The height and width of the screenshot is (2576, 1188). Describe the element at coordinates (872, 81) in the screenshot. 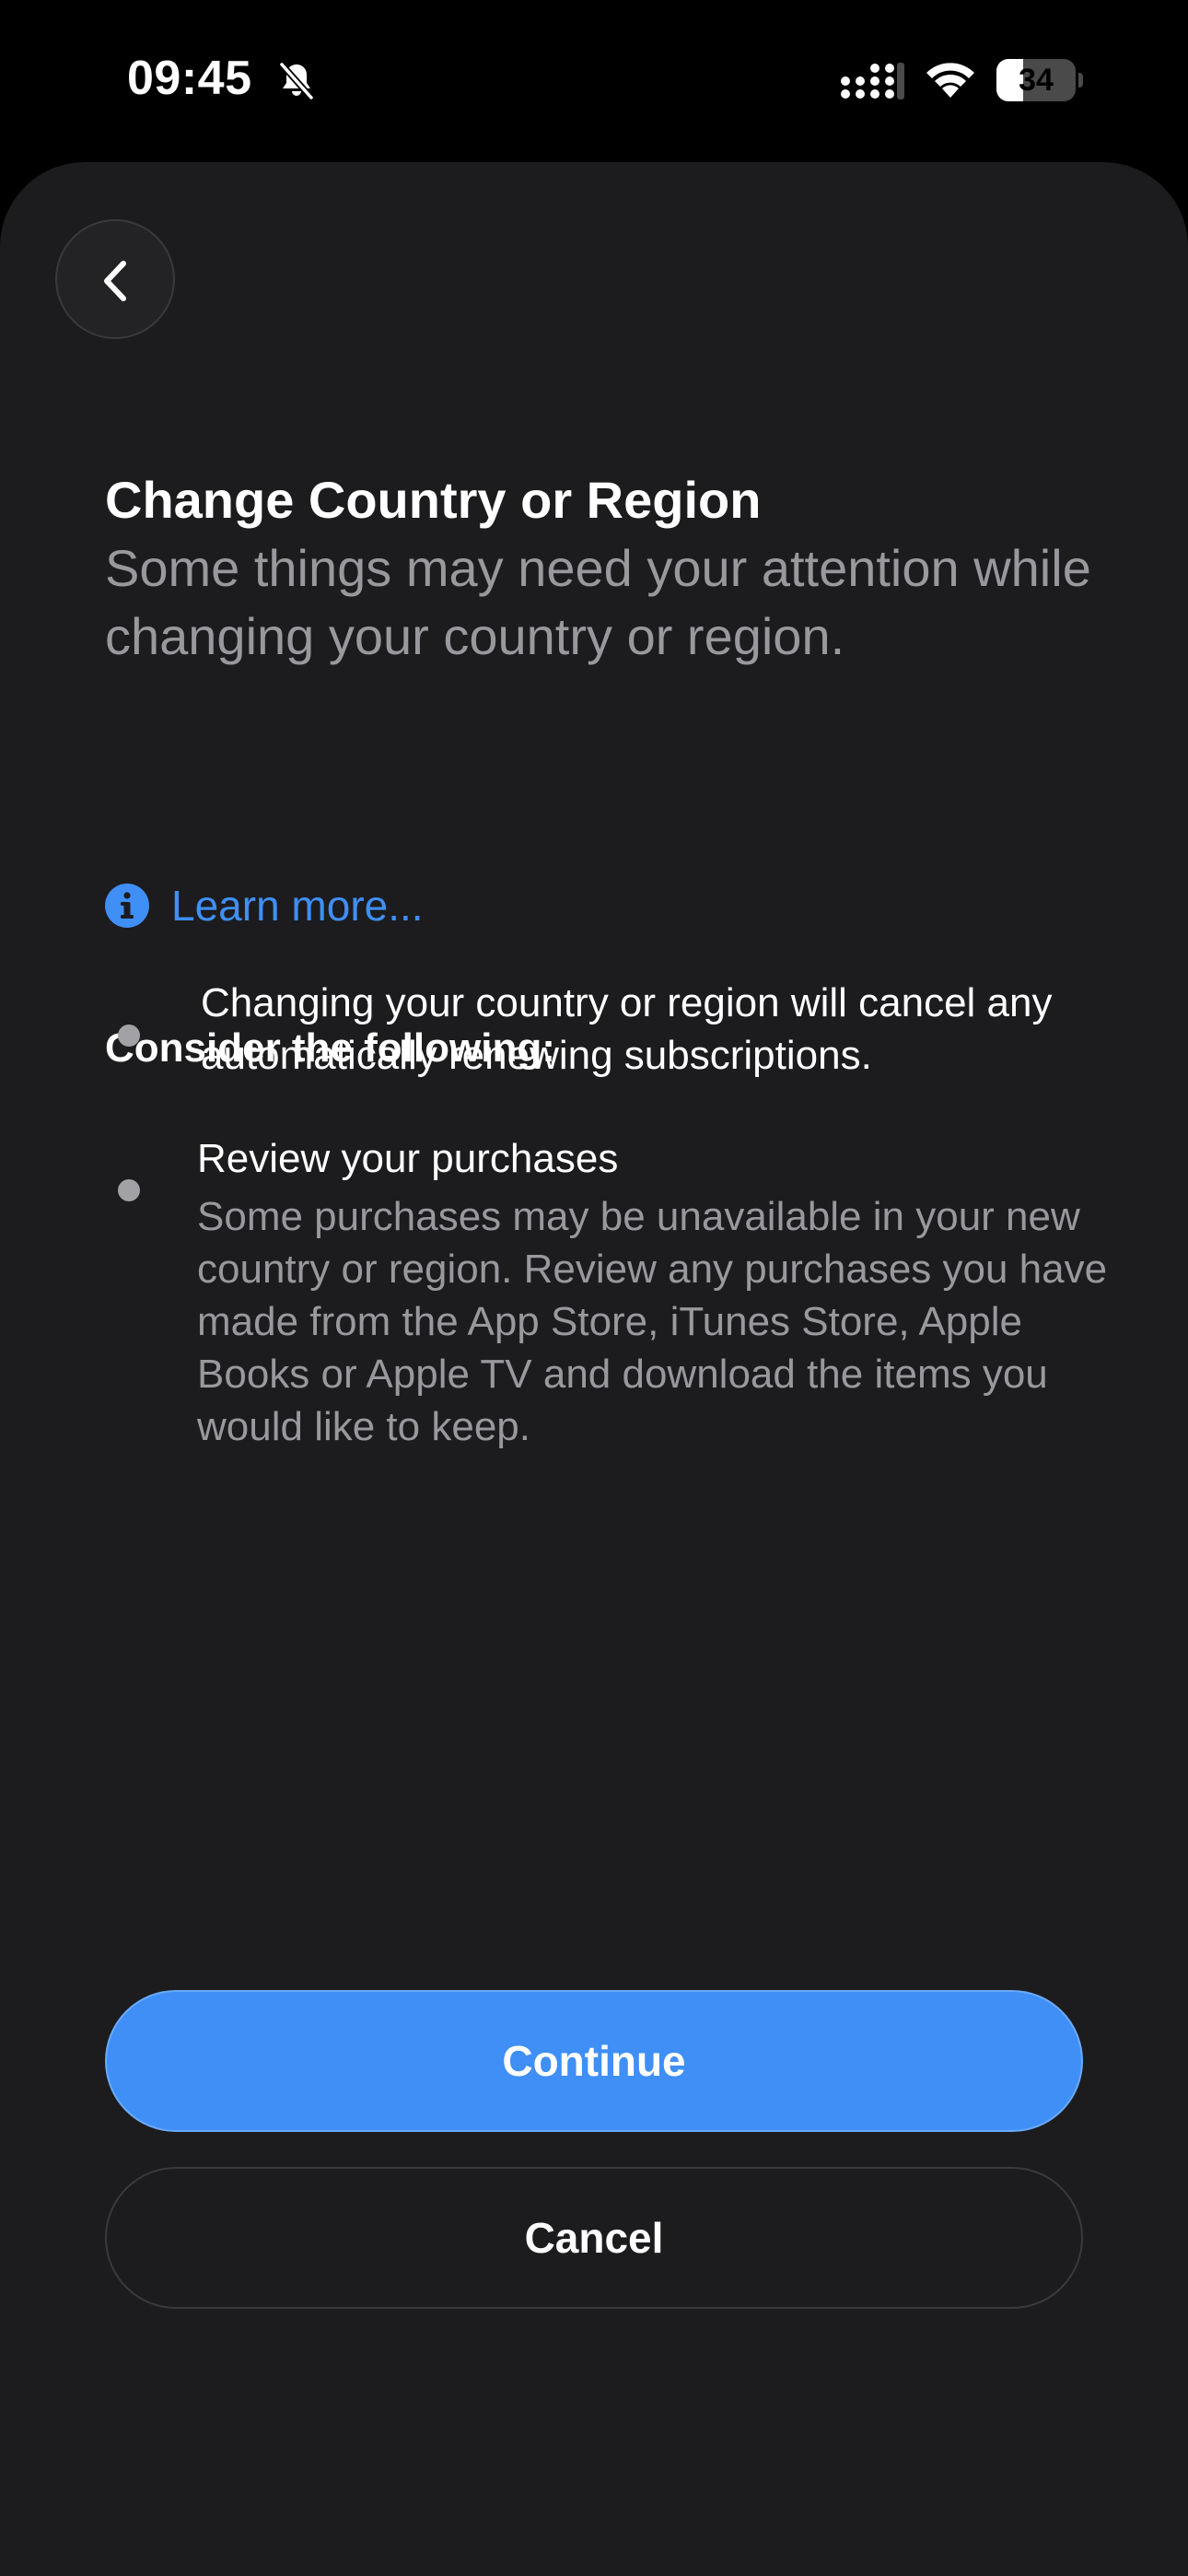

I see `cellular-signal-icon` at that location.